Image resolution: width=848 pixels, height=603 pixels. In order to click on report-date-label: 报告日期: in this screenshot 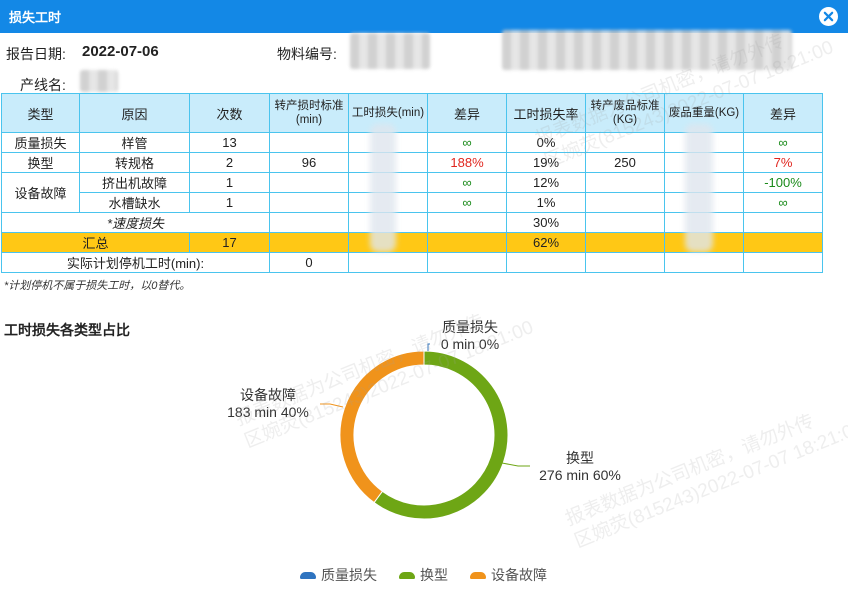, I will do `click(36, 54)`.